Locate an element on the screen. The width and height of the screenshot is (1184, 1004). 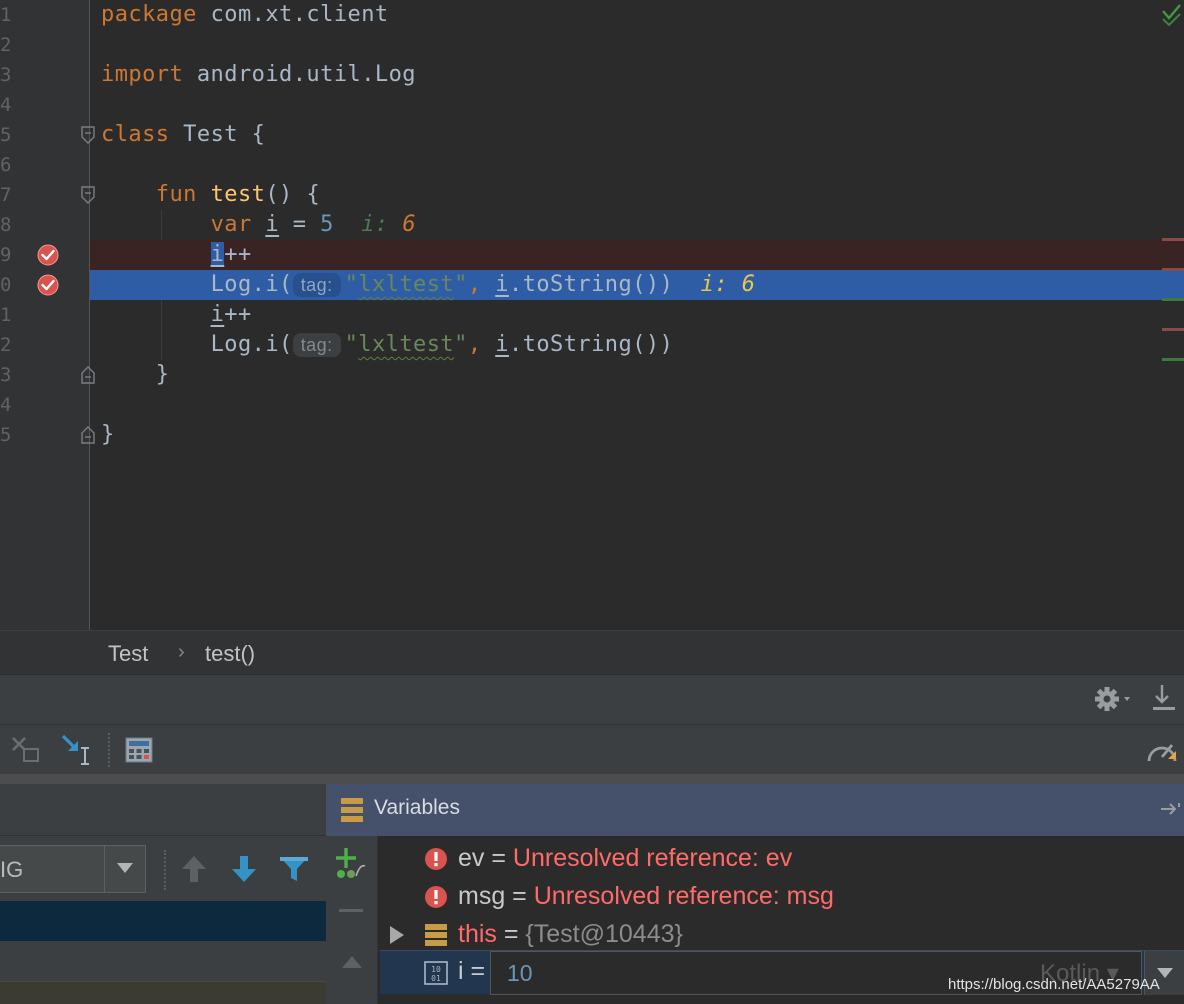
thread-selector-arrow is located at coordinates (124, 869).